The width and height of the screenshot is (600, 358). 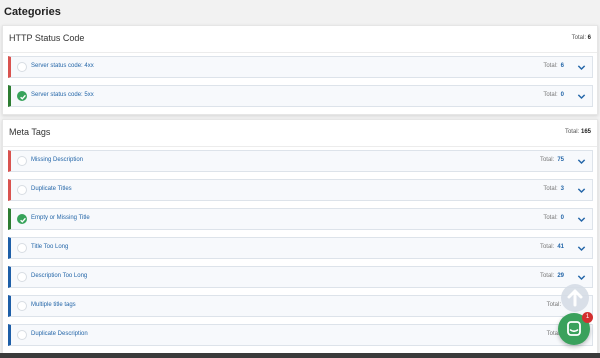 What do you see at coordinates (62, 66) in the screenshot?
I see `issue-label: Server status code: 4xx` at bounding box center [62, 66].